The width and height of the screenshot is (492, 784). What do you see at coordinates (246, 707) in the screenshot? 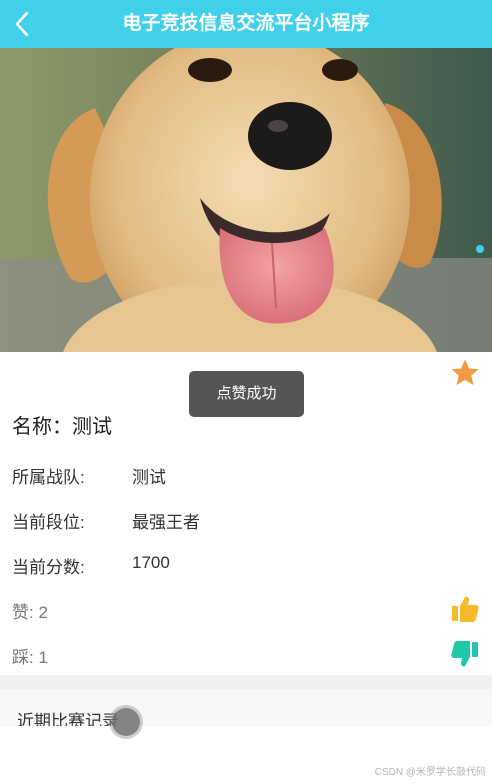
I see `recent-records-section: 近期比赛记录` at bounding box center [246, 707].